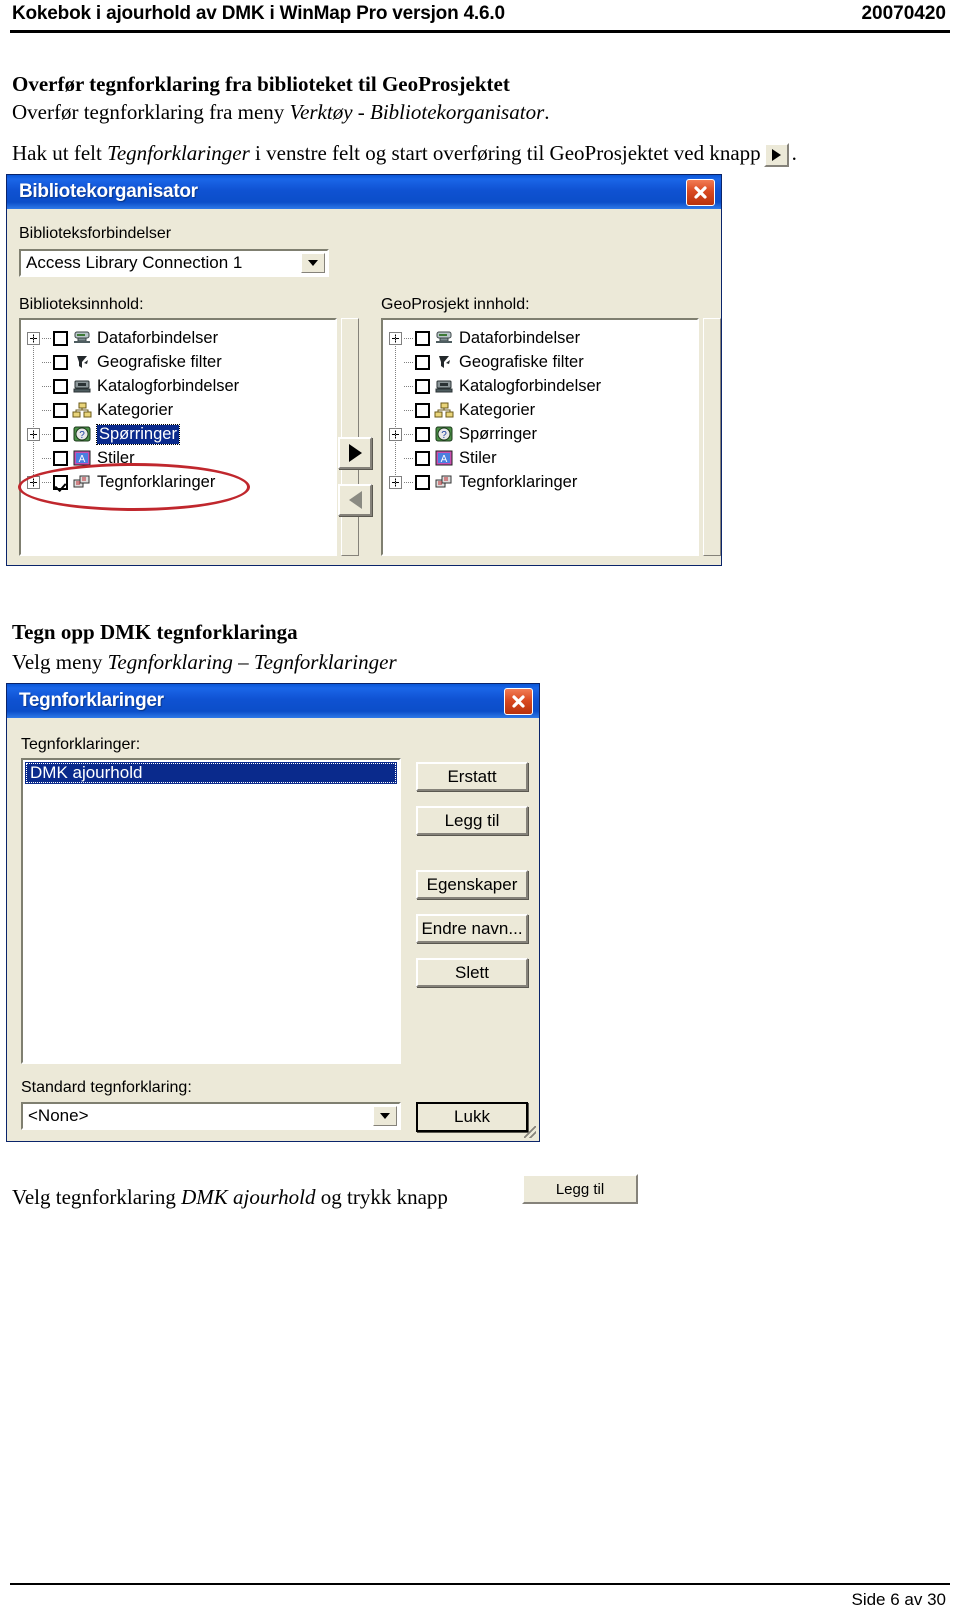 The image size is (960, 1617). I want to click on lukk-button-label: Lukk, so click(472, 1116).